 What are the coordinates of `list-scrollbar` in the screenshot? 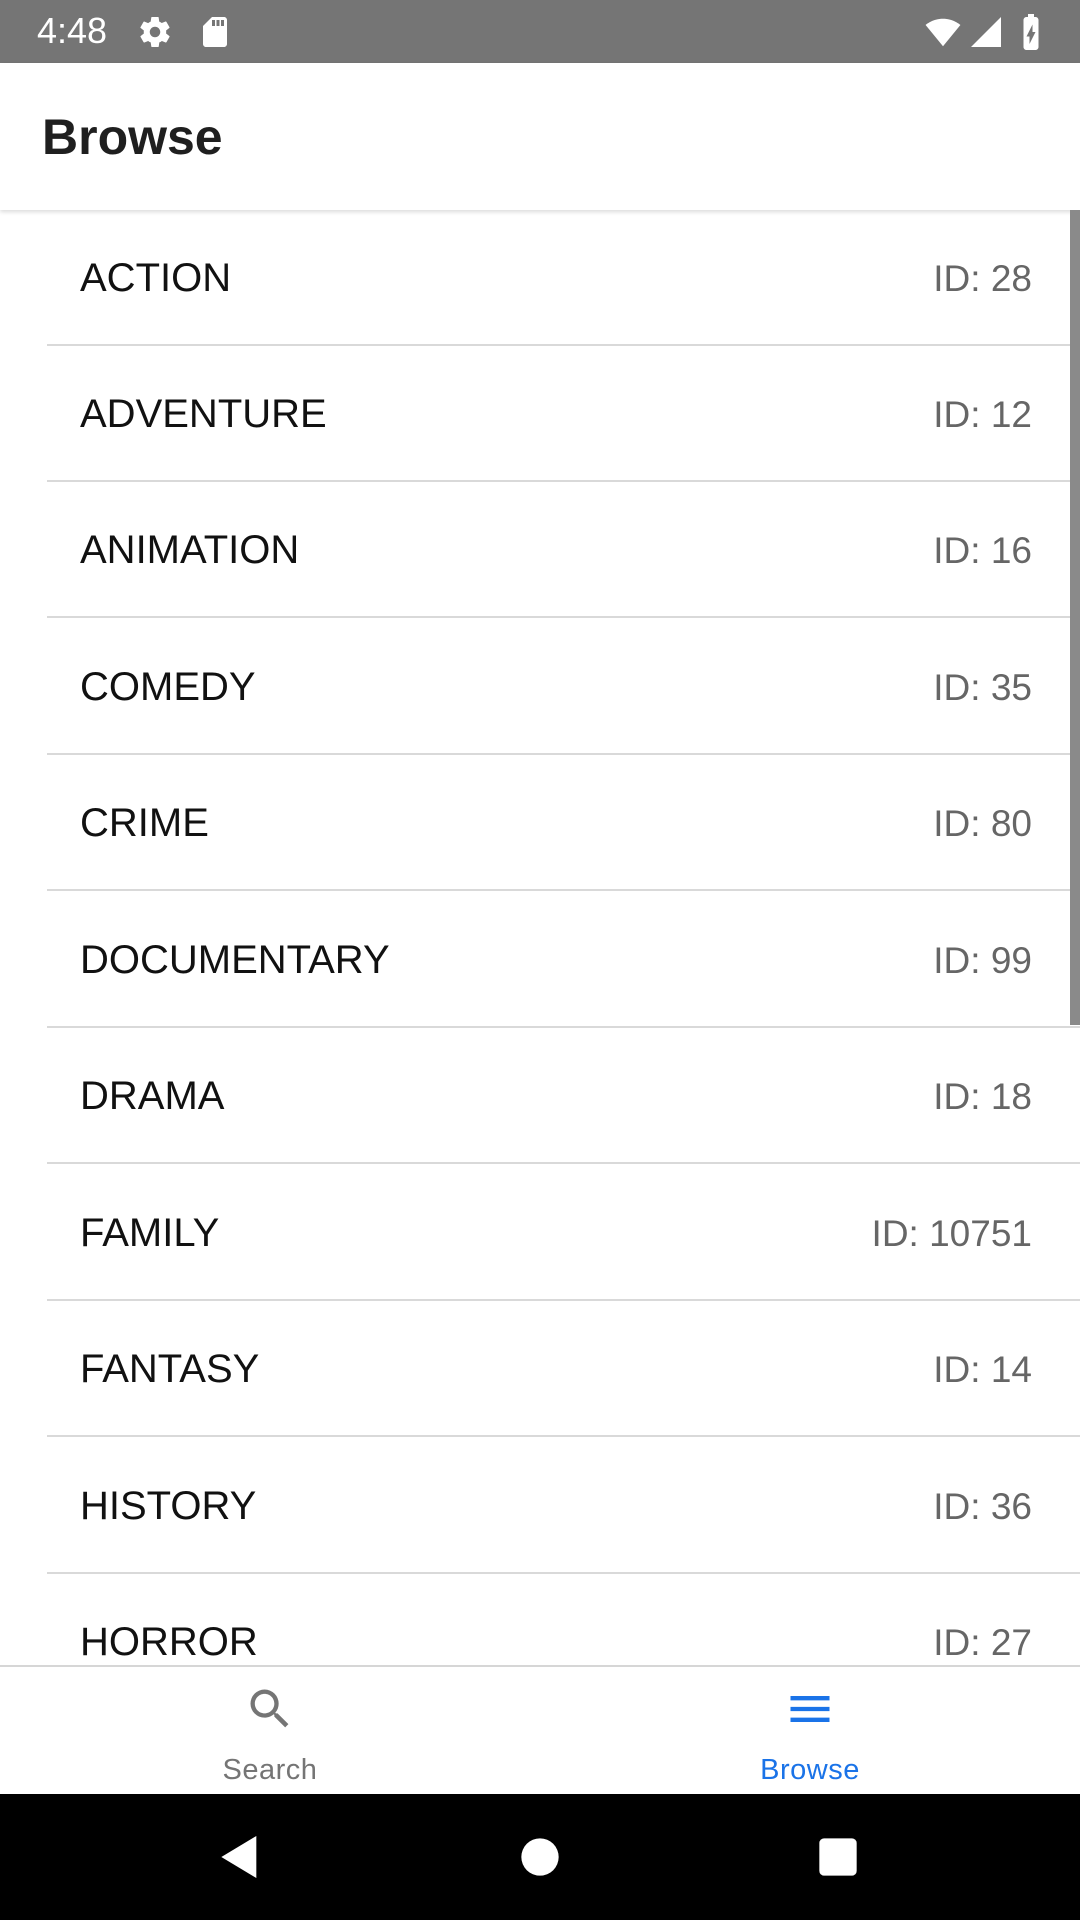 It's located at (1075, 617).